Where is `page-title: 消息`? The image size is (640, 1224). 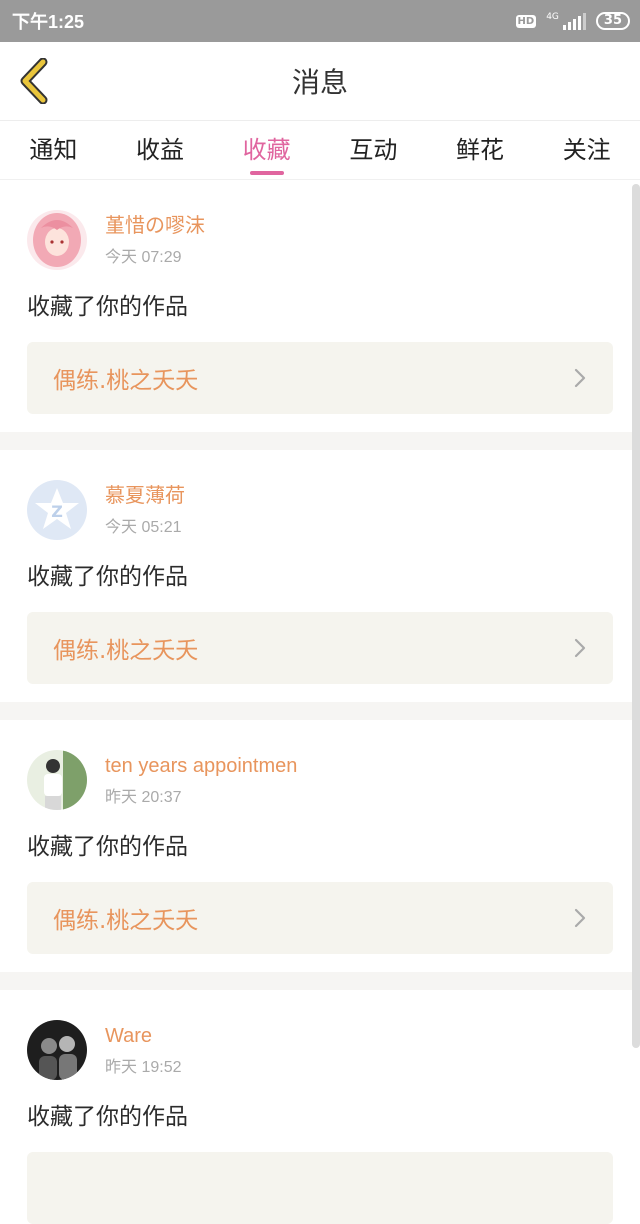 page-title: 消息 is located at coordinates (319, 82).